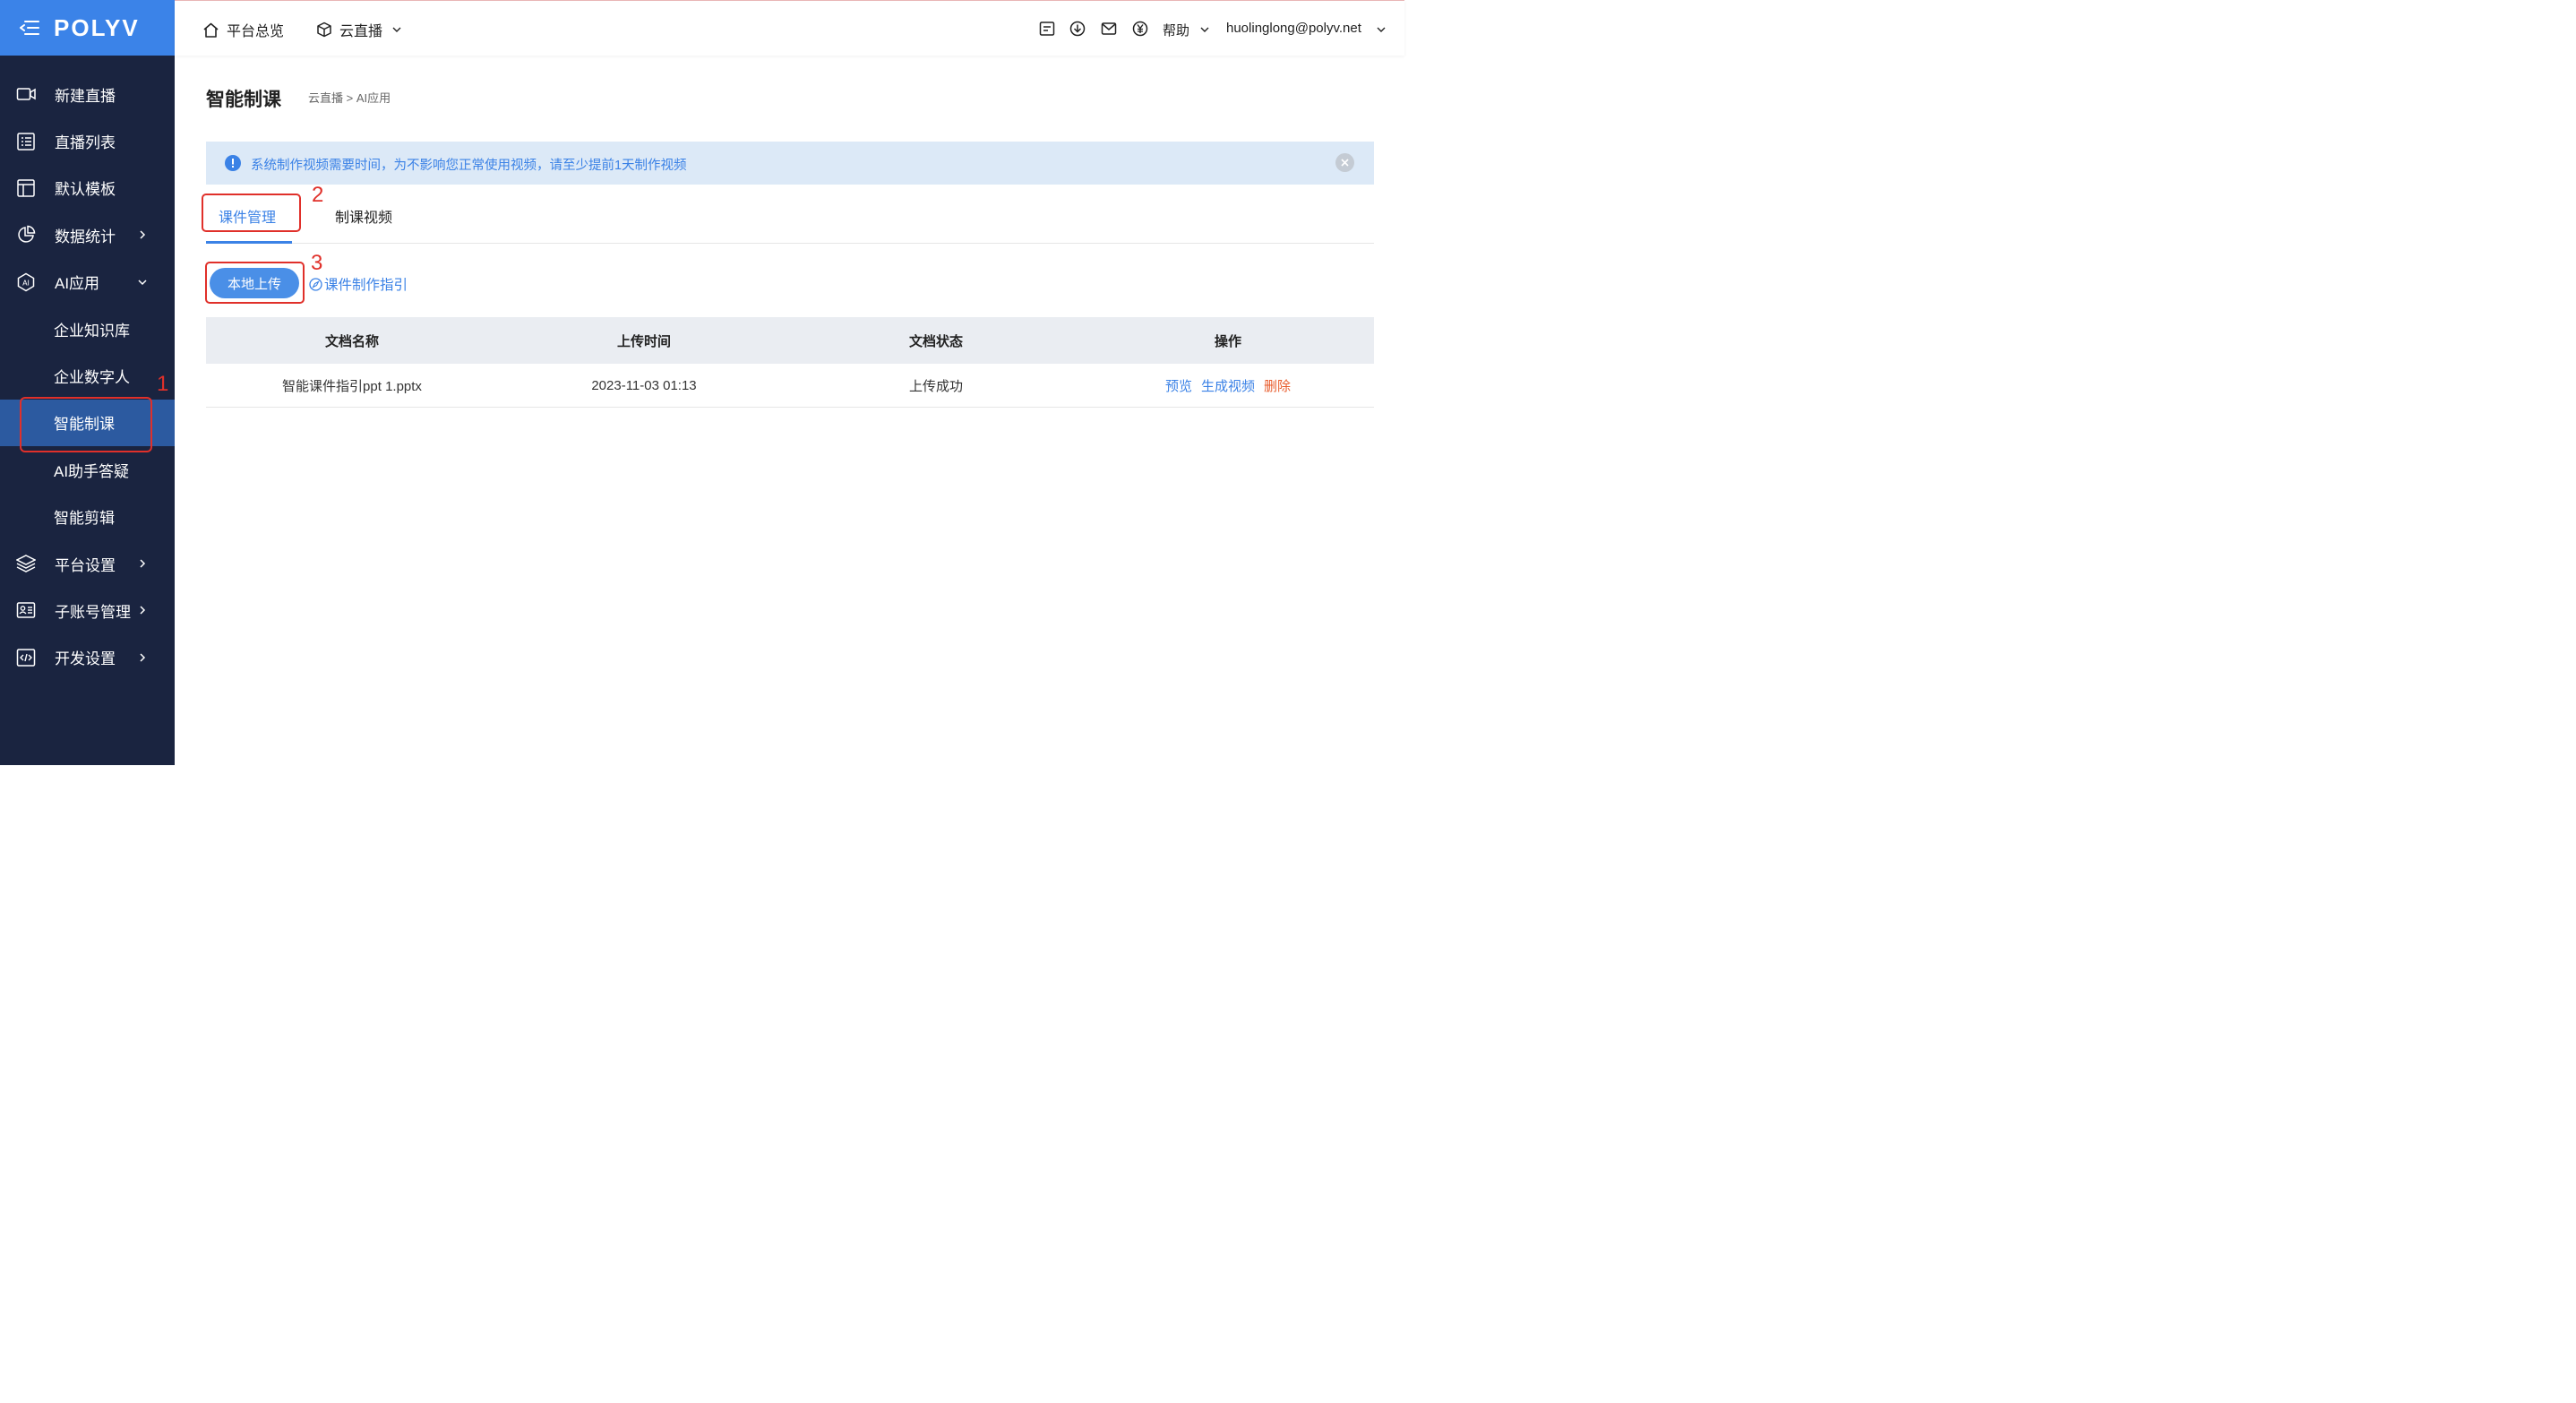 The height and width of the screenshot is (1403, 2576). I want to click on sidebar-item-dev-settings: 开发设置, so click(87, 657).